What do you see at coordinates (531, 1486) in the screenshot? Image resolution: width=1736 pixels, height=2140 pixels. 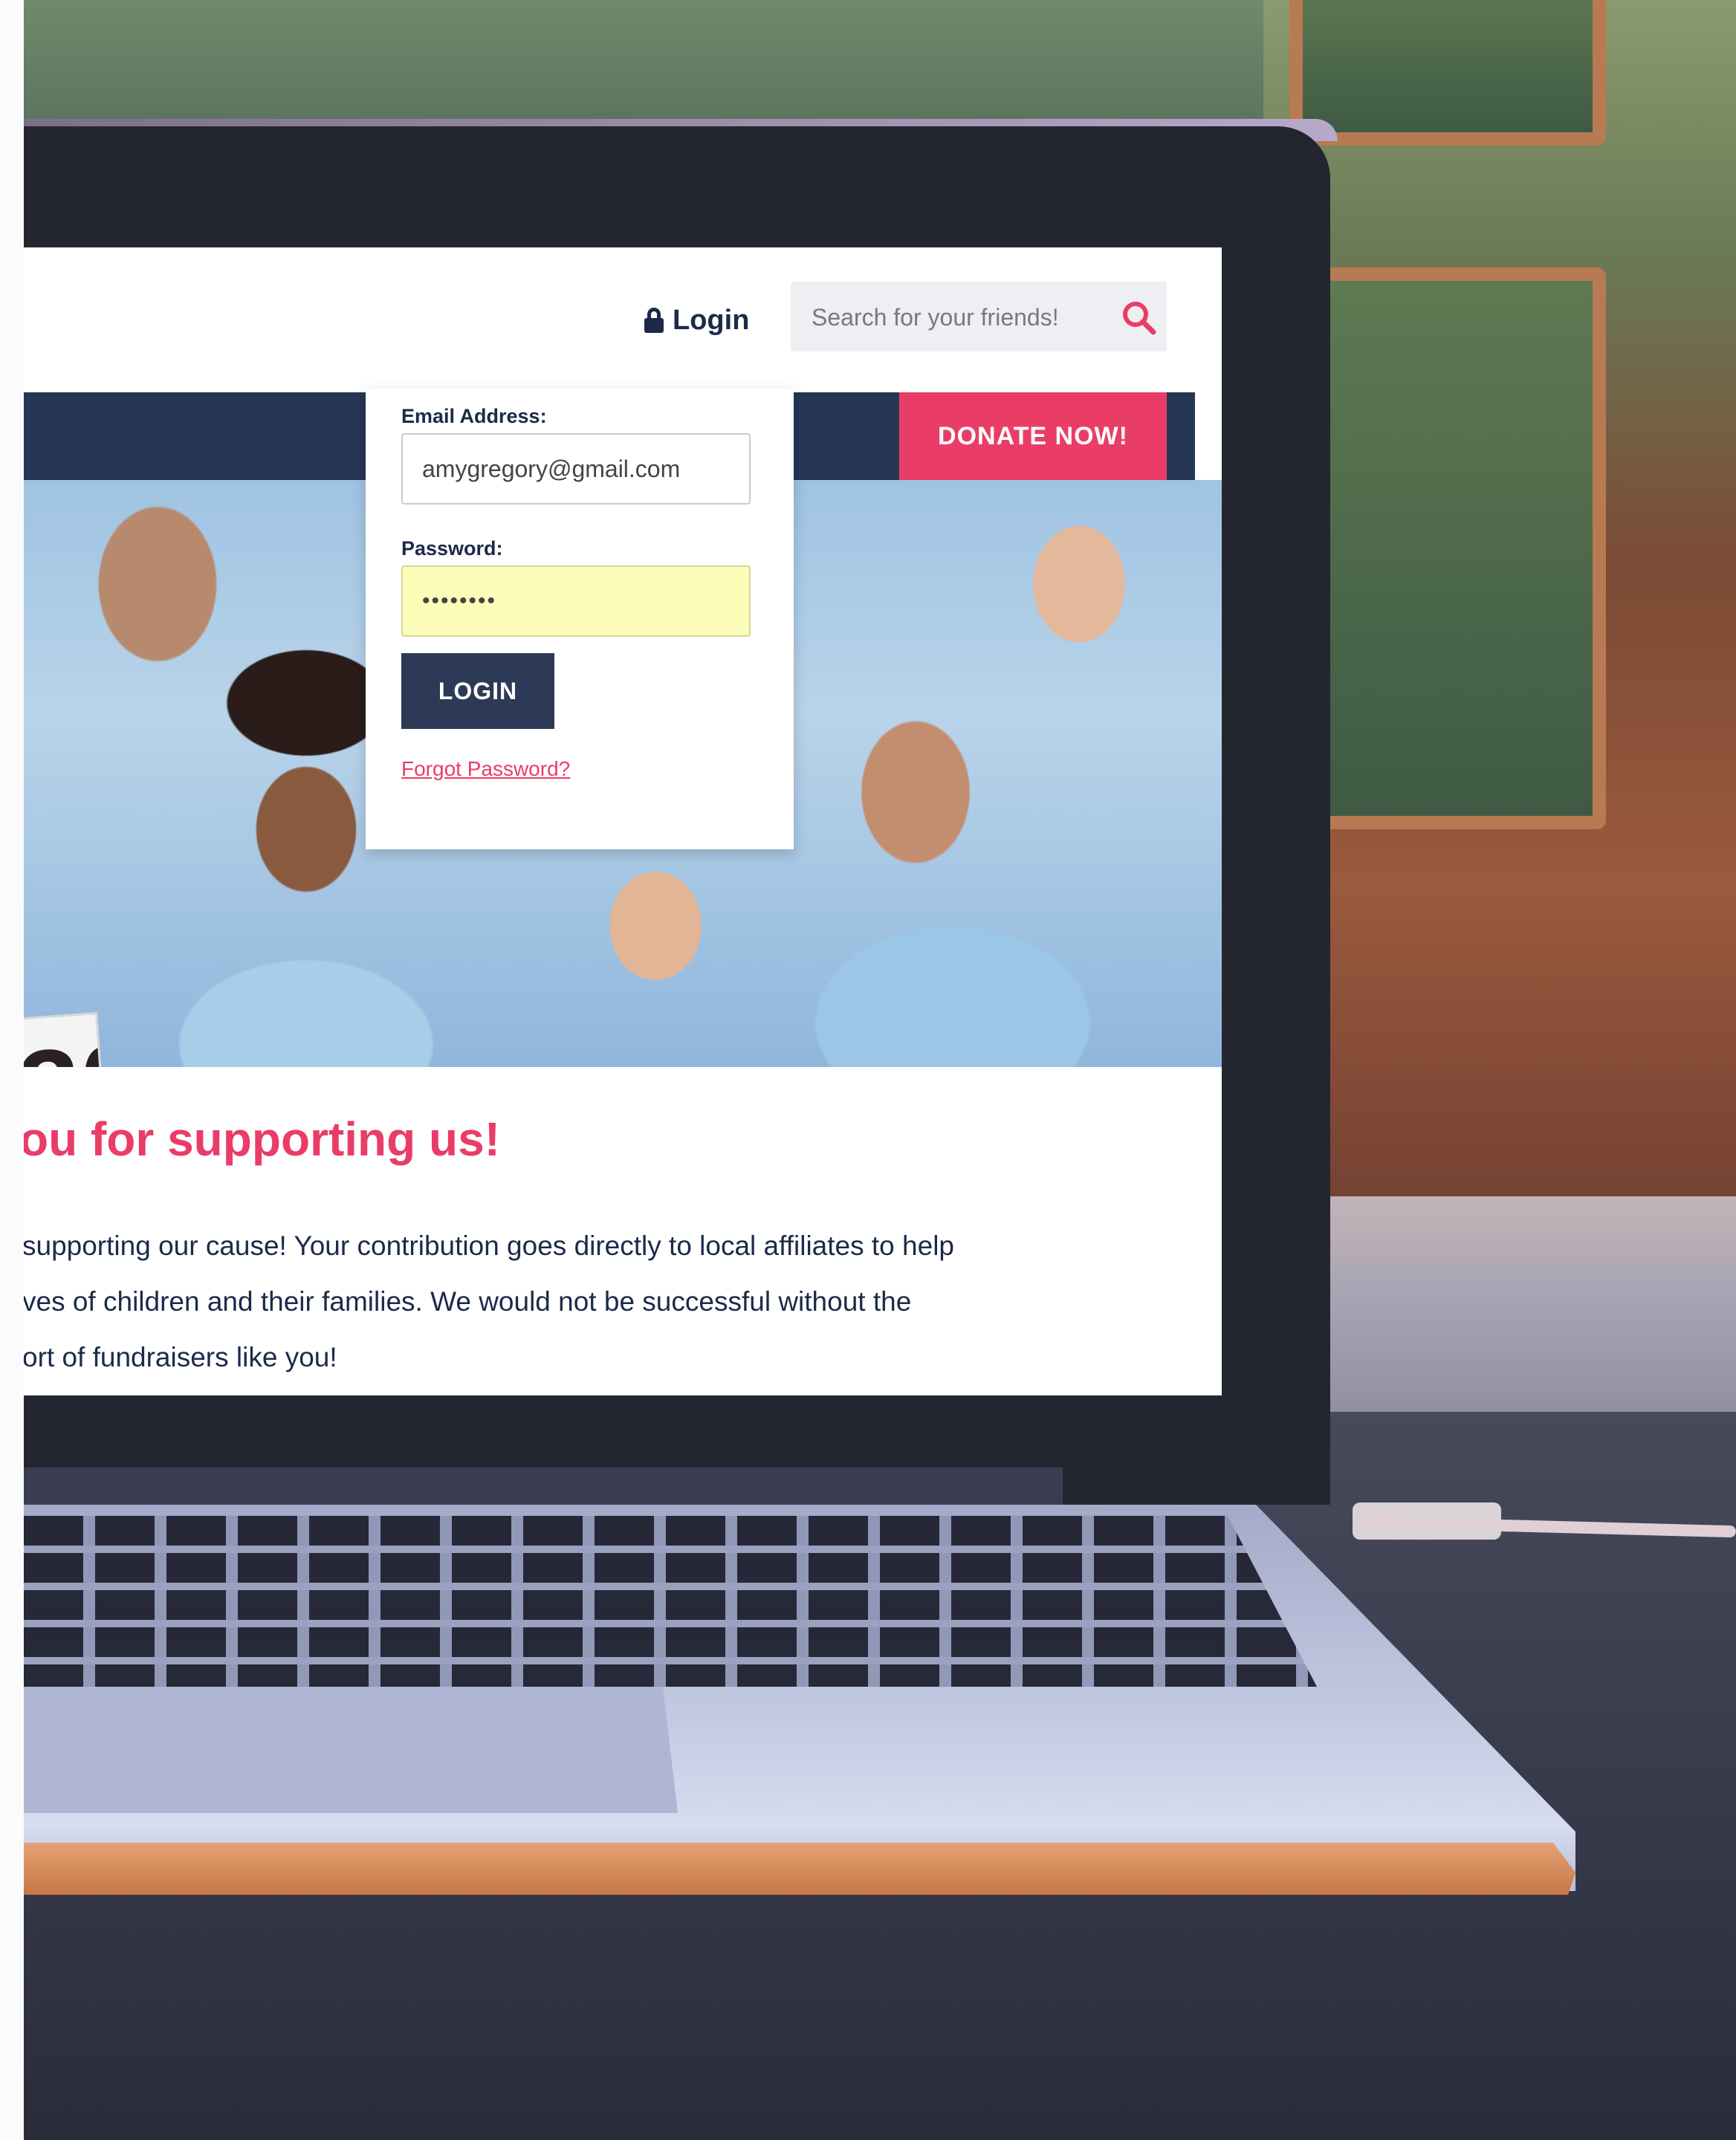 I see `laptop-hinge` at bounding box center [531, 1486].